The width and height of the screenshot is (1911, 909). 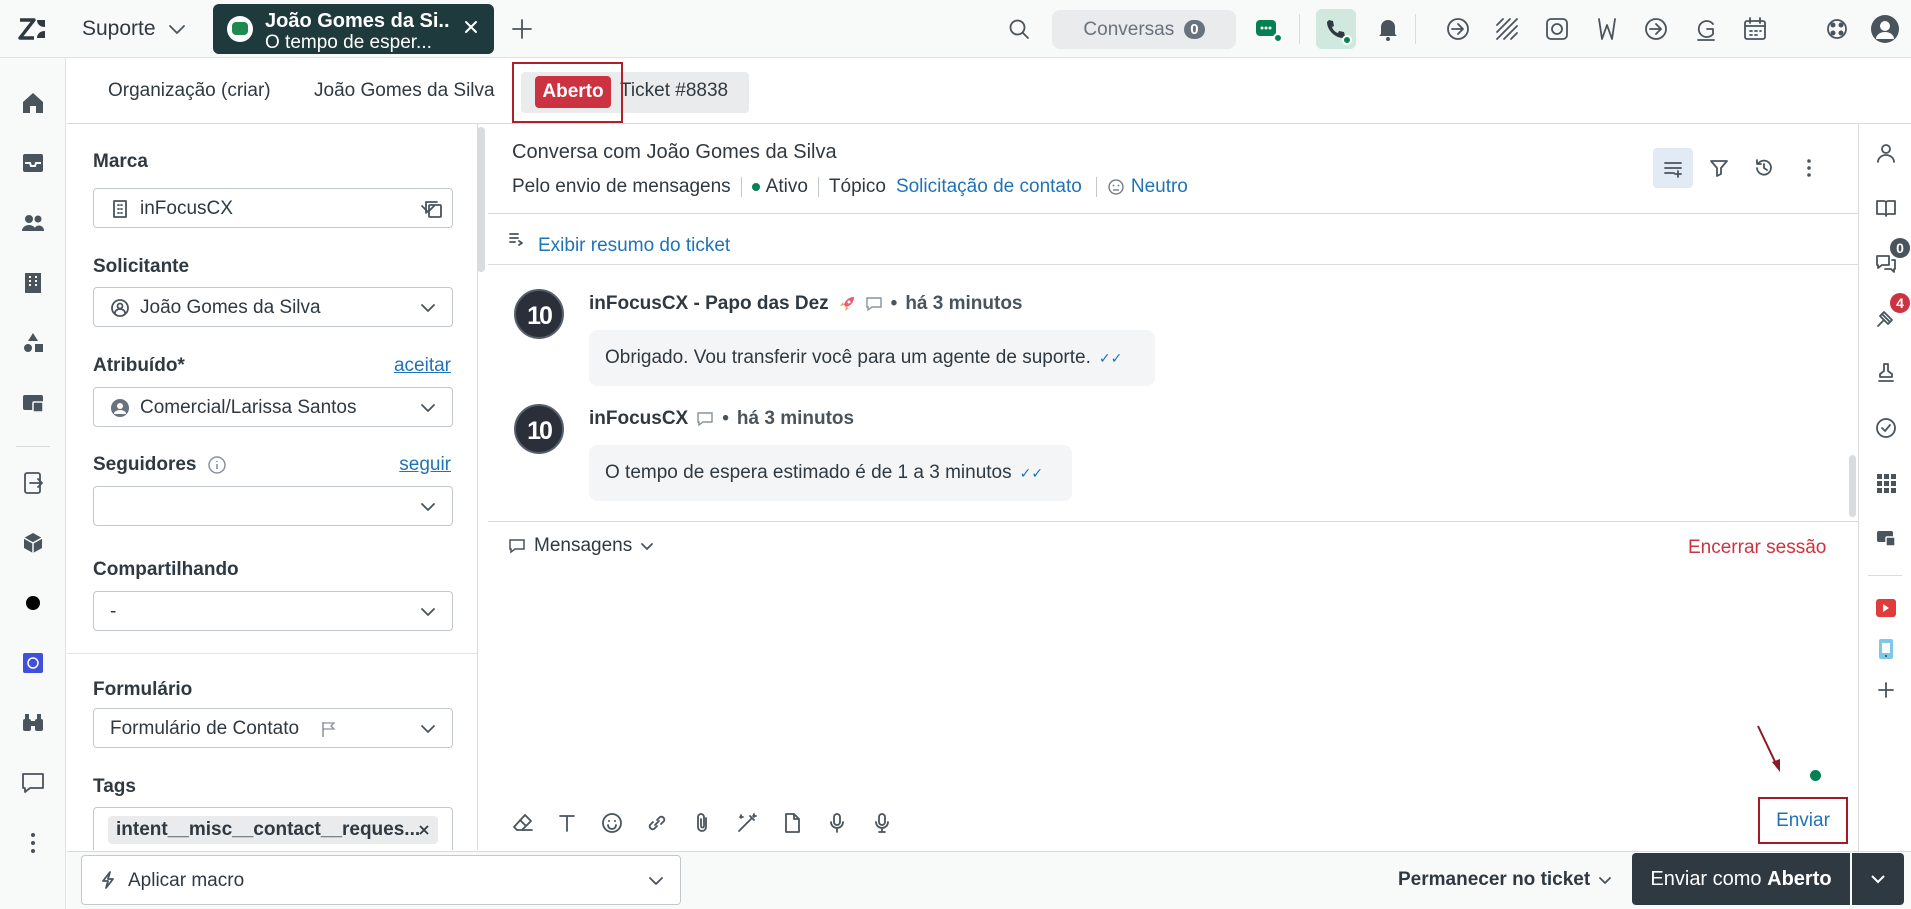 I want to click on form-select: Formulário de Contato, so click(x=273, y=728).